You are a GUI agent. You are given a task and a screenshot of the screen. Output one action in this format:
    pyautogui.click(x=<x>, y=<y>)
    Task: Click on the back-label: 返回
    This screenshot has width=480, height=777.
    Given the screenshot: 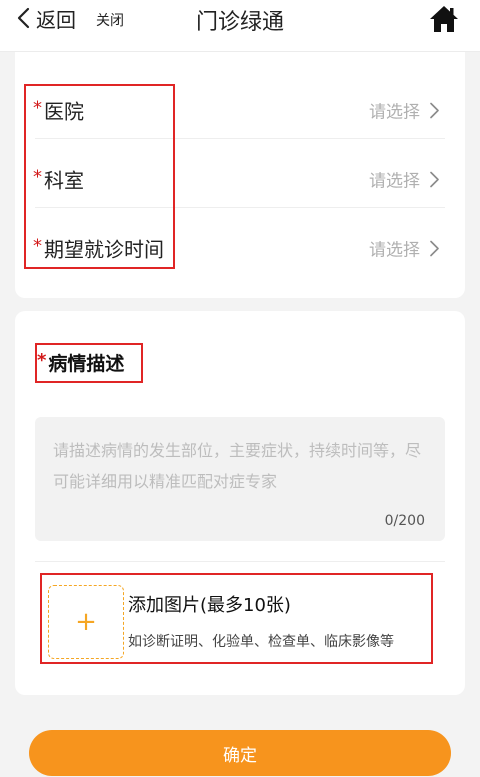 What is the action you would take?
    pyautogui.click(x=56, y=19)
    